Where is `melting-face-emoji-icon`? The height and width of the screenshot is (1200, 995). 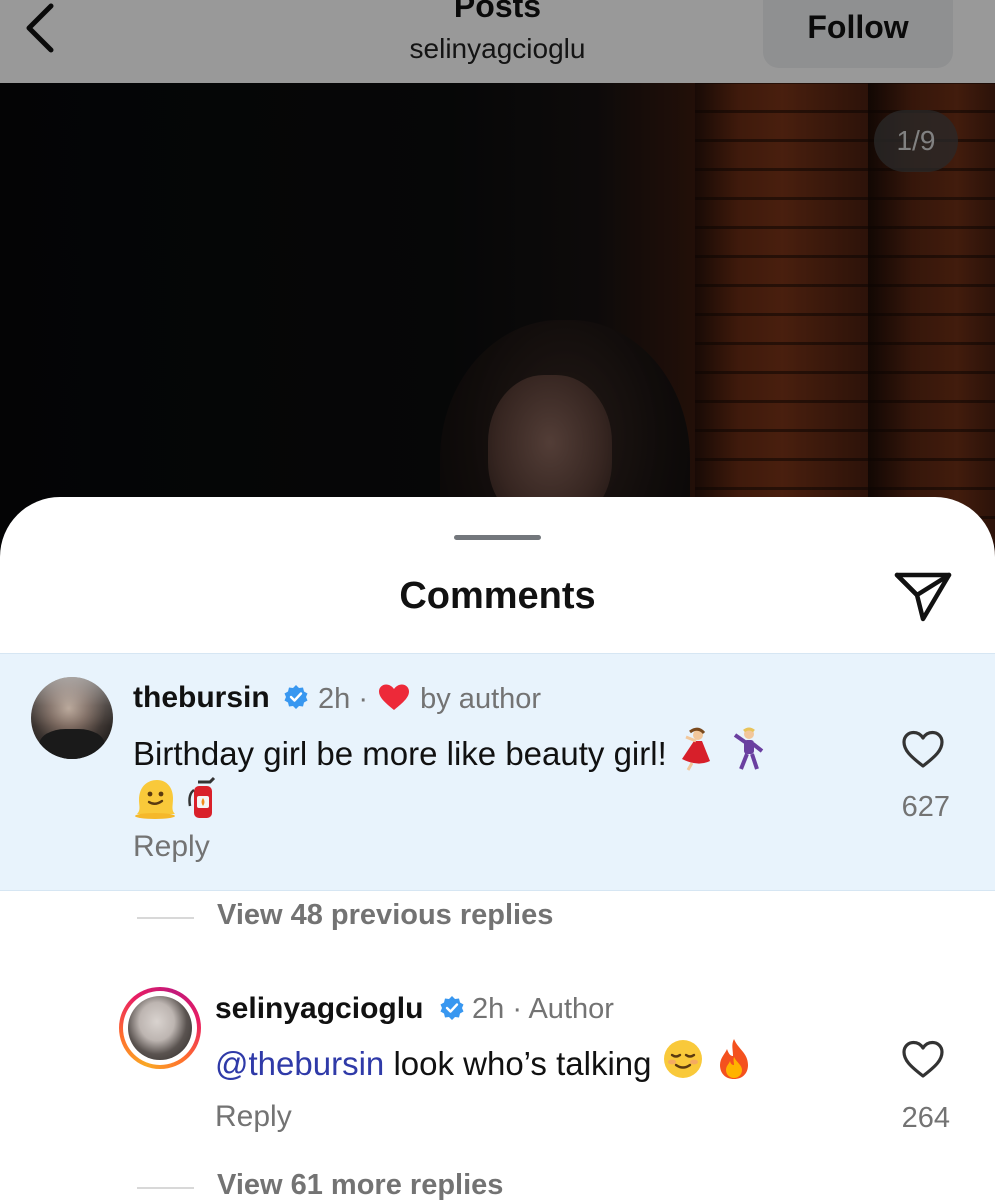 melting-face-emoji-icon is located at coordinates (155, 799).